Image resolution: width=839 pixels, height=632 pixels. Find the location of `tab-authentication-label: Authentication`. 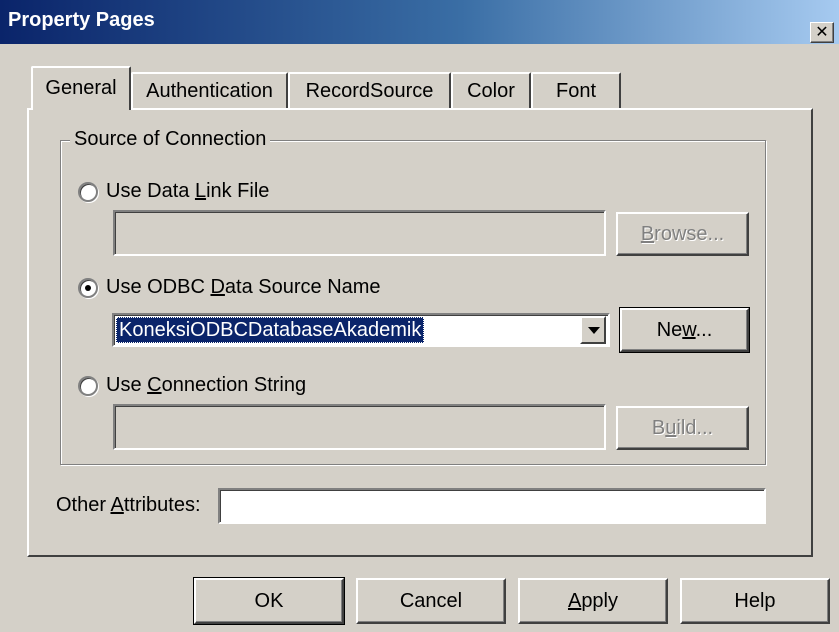

tab-authentication-label: Authentication is located at coordinates (209, 91).